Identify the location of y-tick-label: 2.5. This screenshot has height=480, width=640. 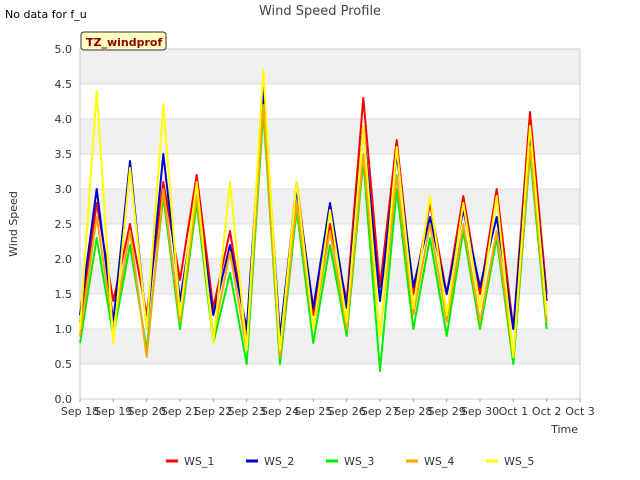
(64, 224).